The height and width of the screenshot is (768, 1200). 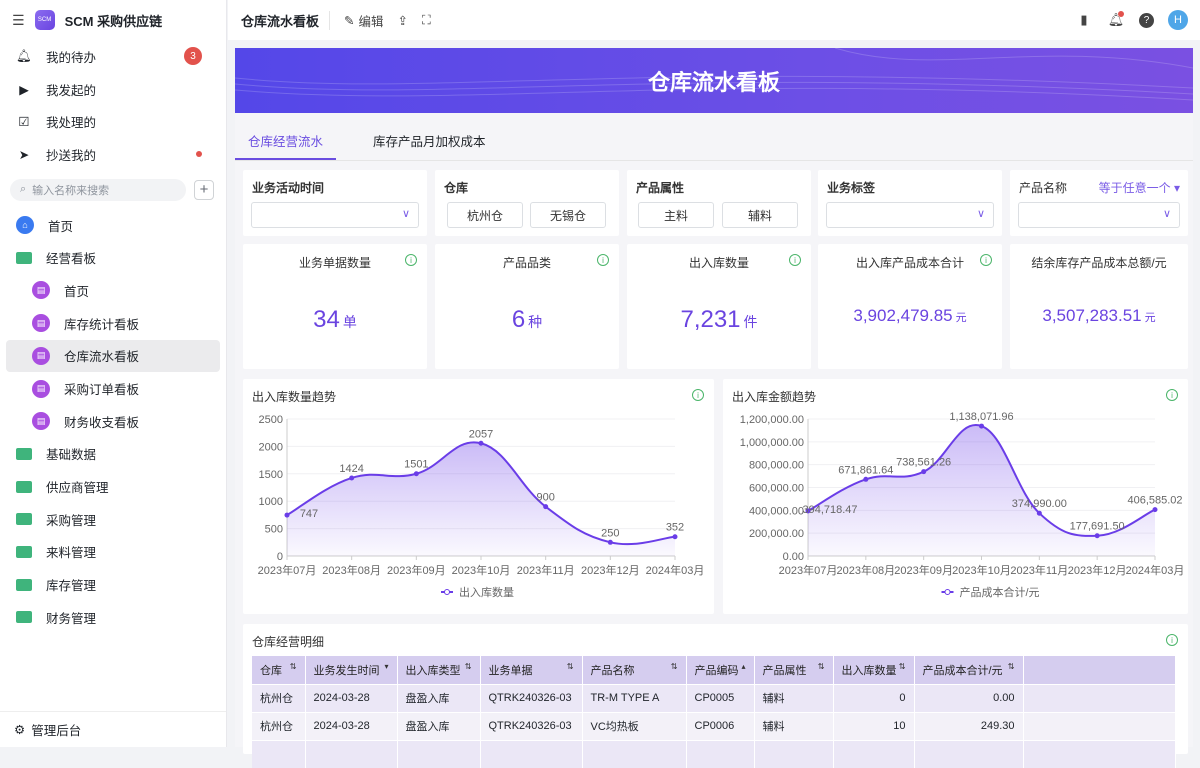 What do you see at coordinates (743, 666) in the screenshot?
I see `sort-icon: ▴` at bounding box center [743, 666].